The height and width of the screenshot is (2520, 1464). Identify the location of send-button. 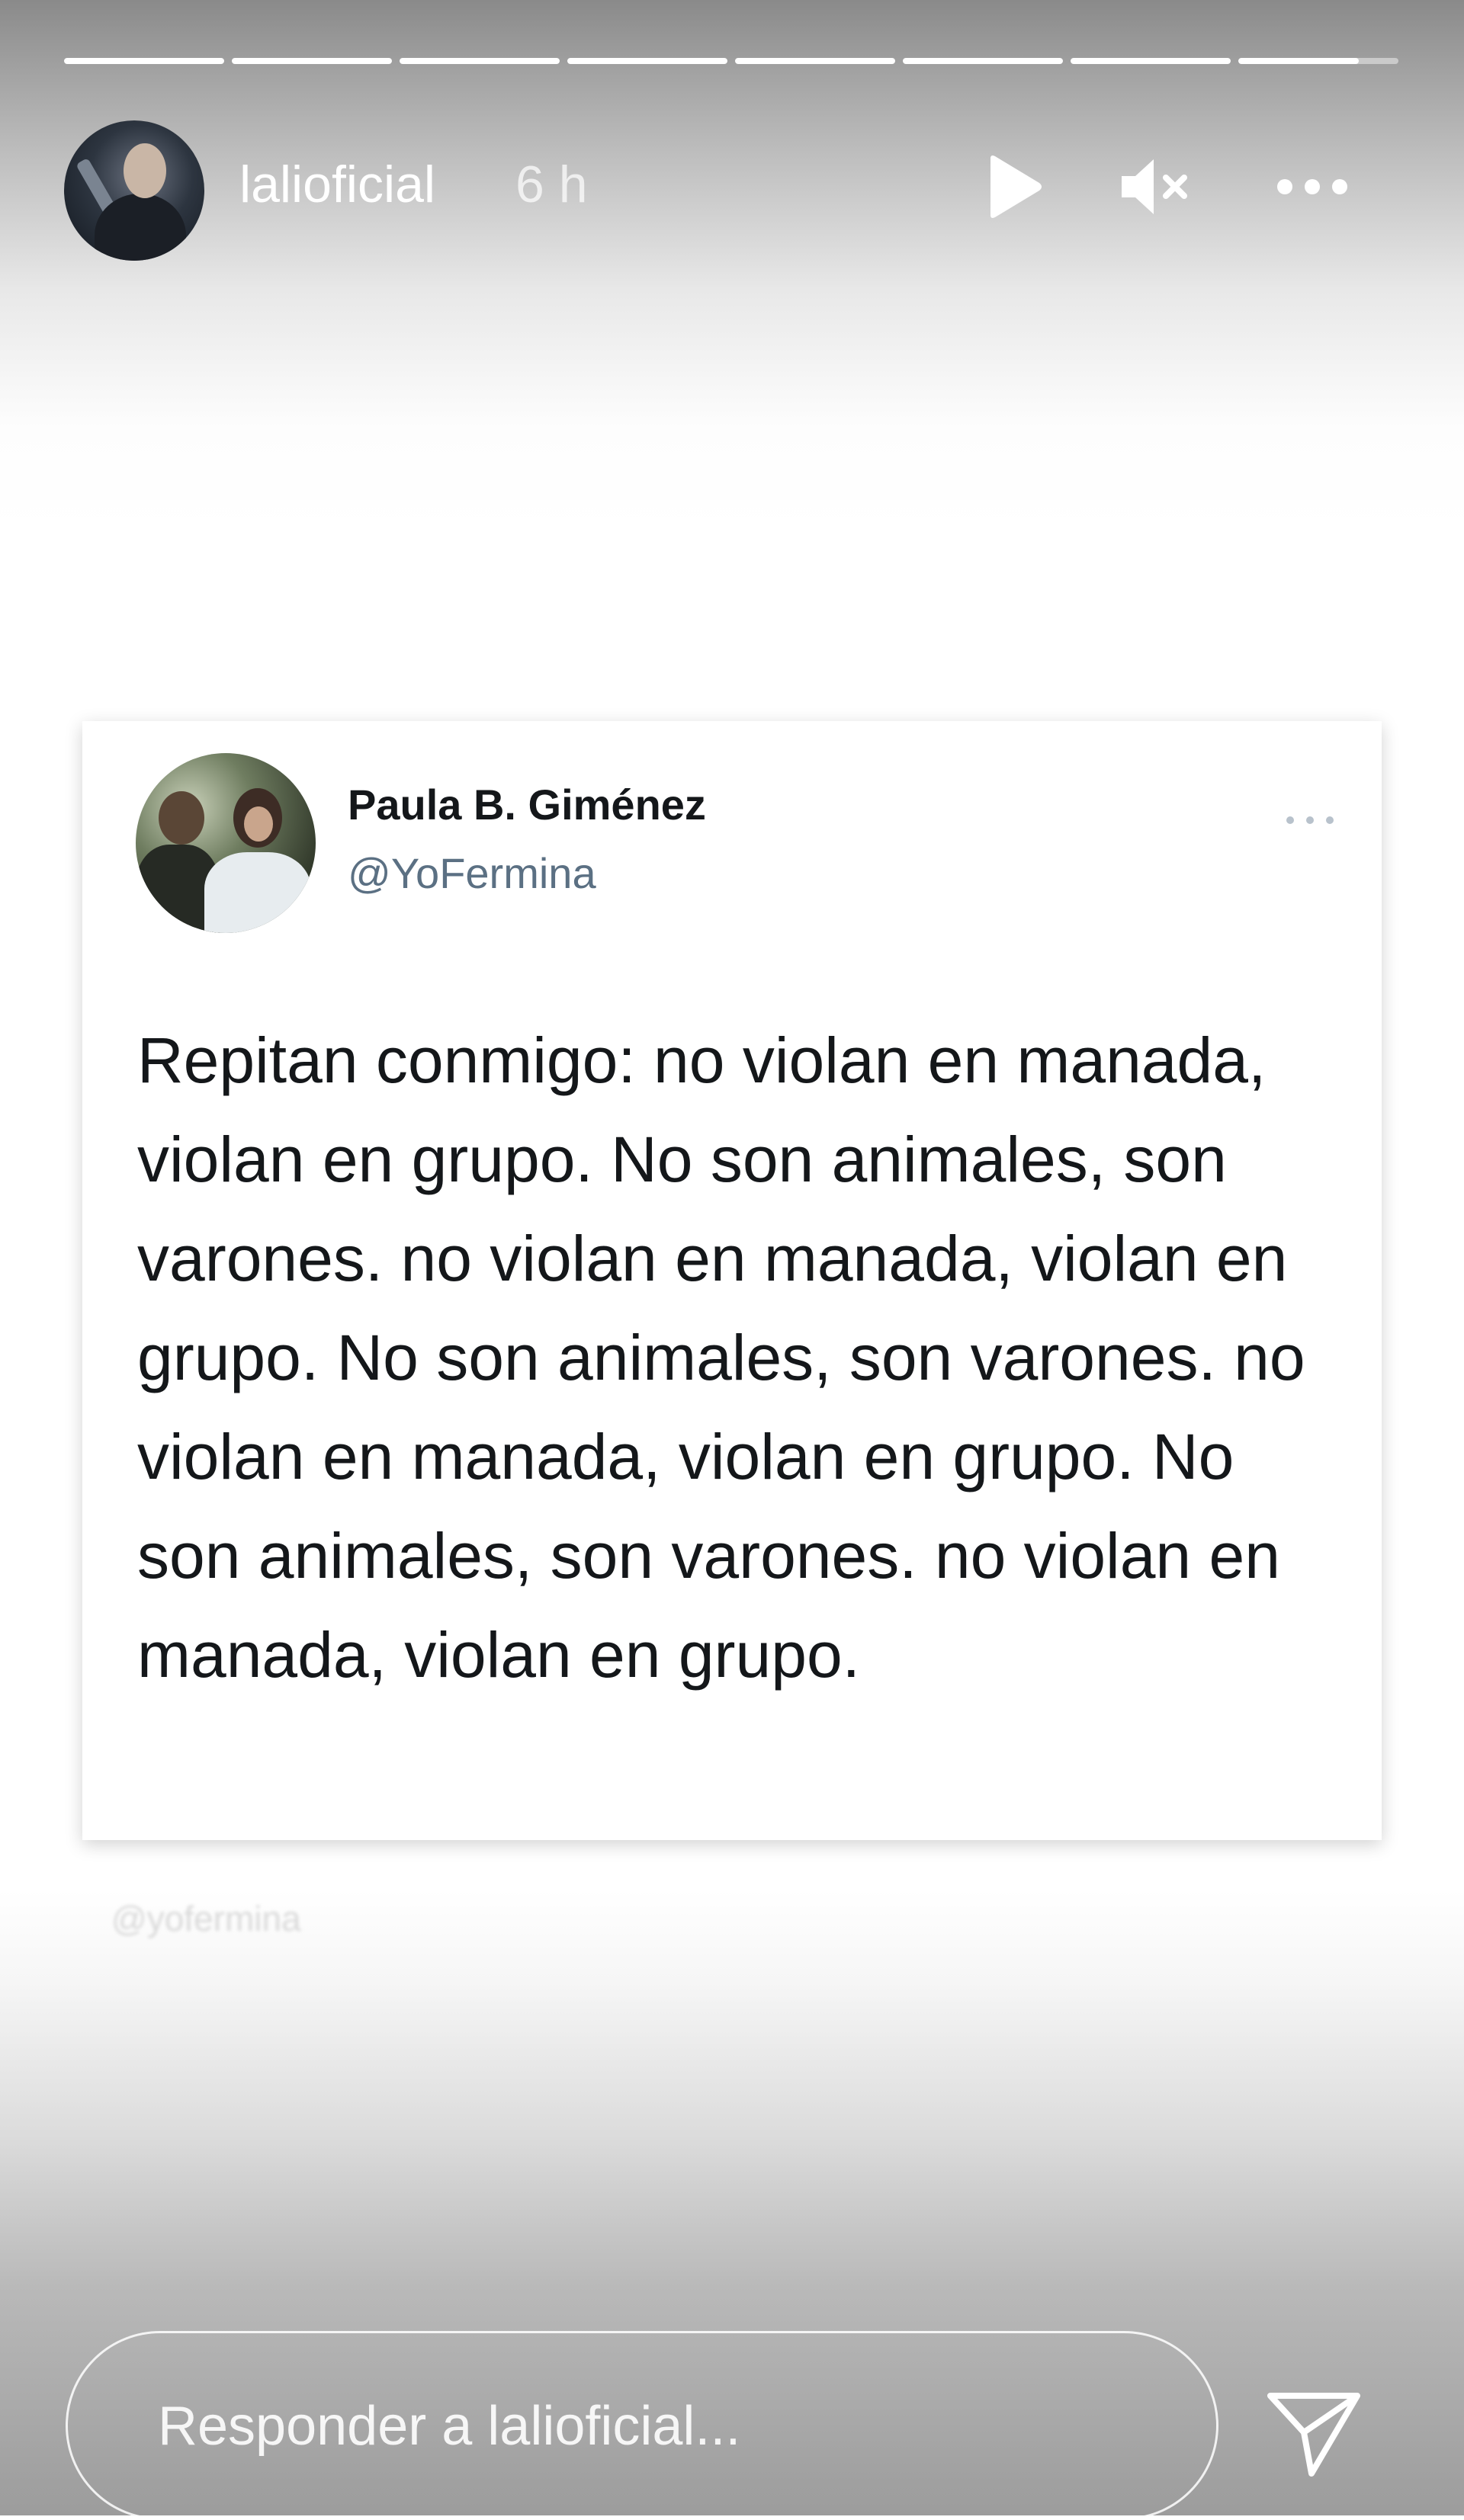
(1314, 2434).